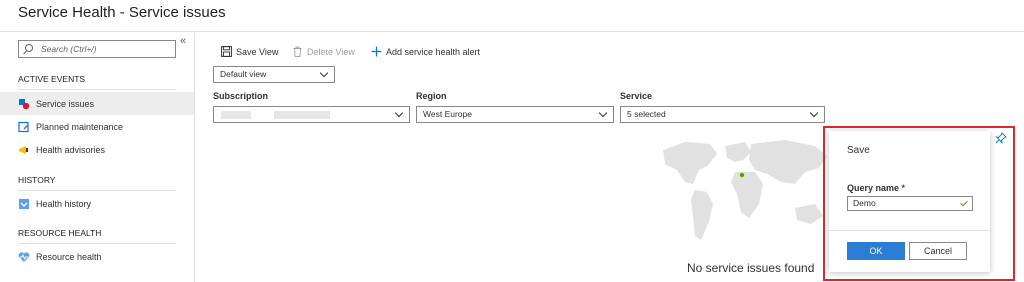 This screenshot has height=282, width=1024. I want to click on cancel-button: Cancel, so click(938, 251).